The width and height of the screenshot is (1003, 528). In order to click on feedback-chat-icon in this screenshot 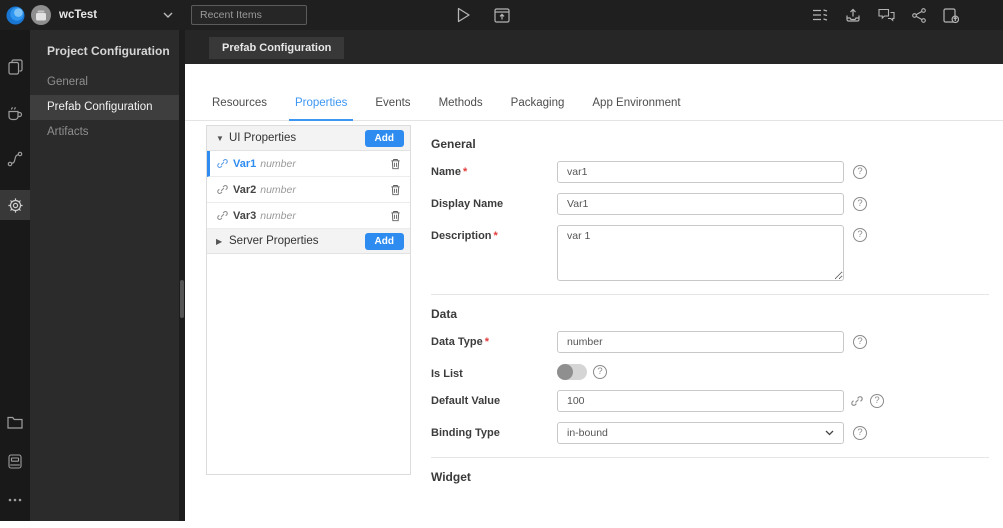, I will do `click(886, 15)`.